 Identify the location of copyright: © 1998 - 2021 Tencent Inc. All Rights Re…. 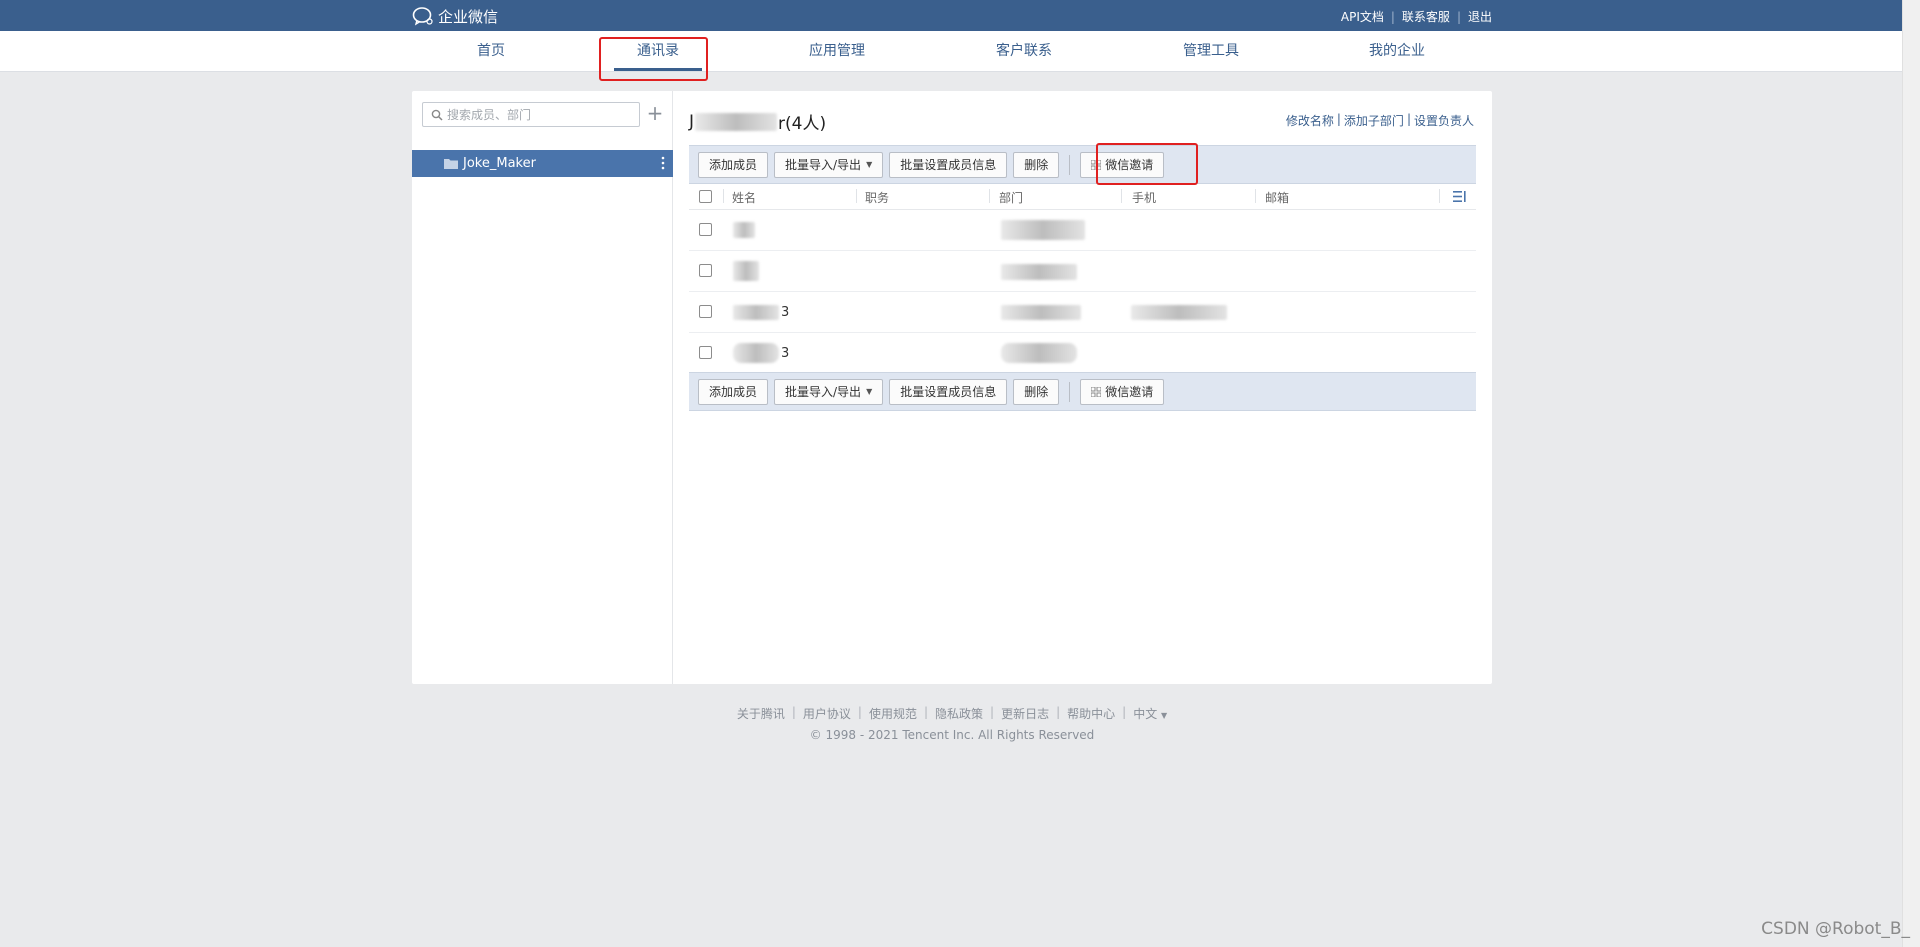
(952, 735).